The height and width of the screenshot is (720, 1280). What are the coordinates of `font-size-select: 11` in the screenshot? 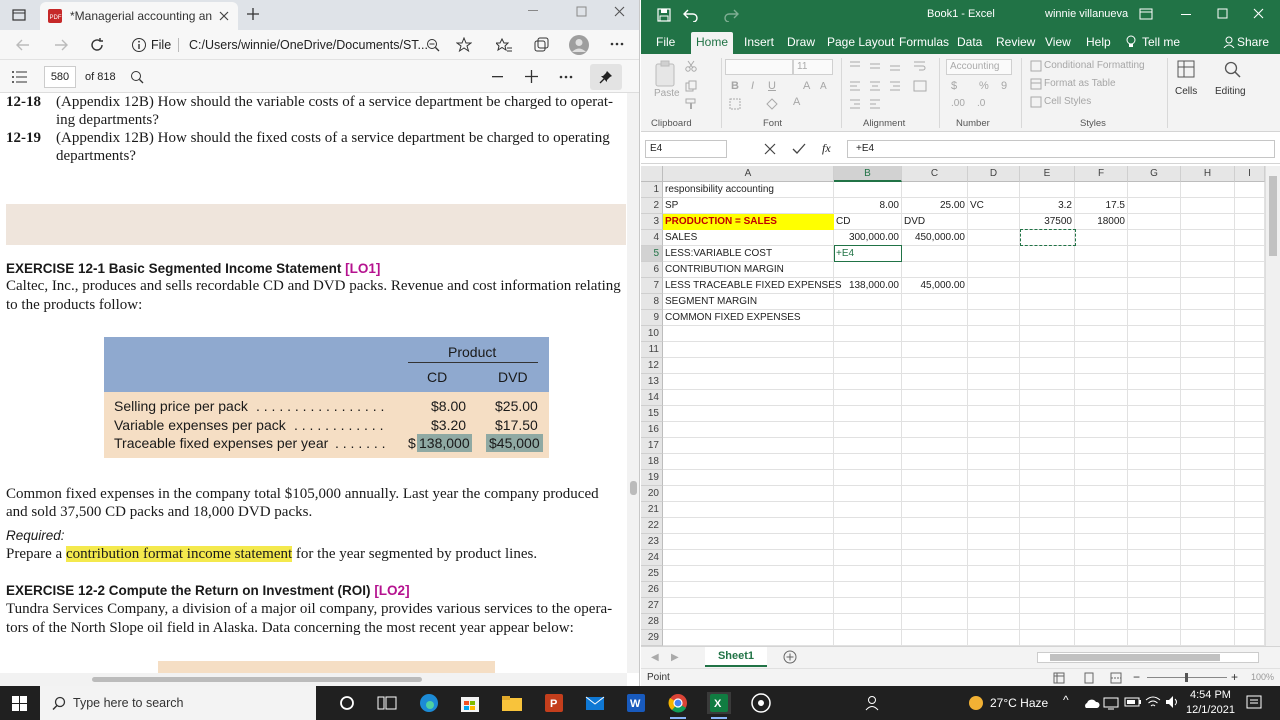 It's located at (813, 67).